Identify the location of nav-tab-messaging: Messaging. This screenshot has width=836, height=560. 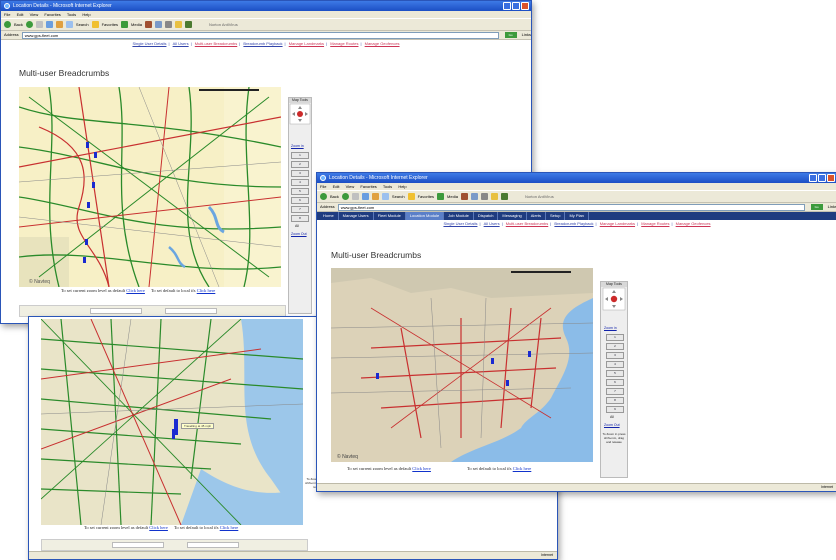
(512, 216).